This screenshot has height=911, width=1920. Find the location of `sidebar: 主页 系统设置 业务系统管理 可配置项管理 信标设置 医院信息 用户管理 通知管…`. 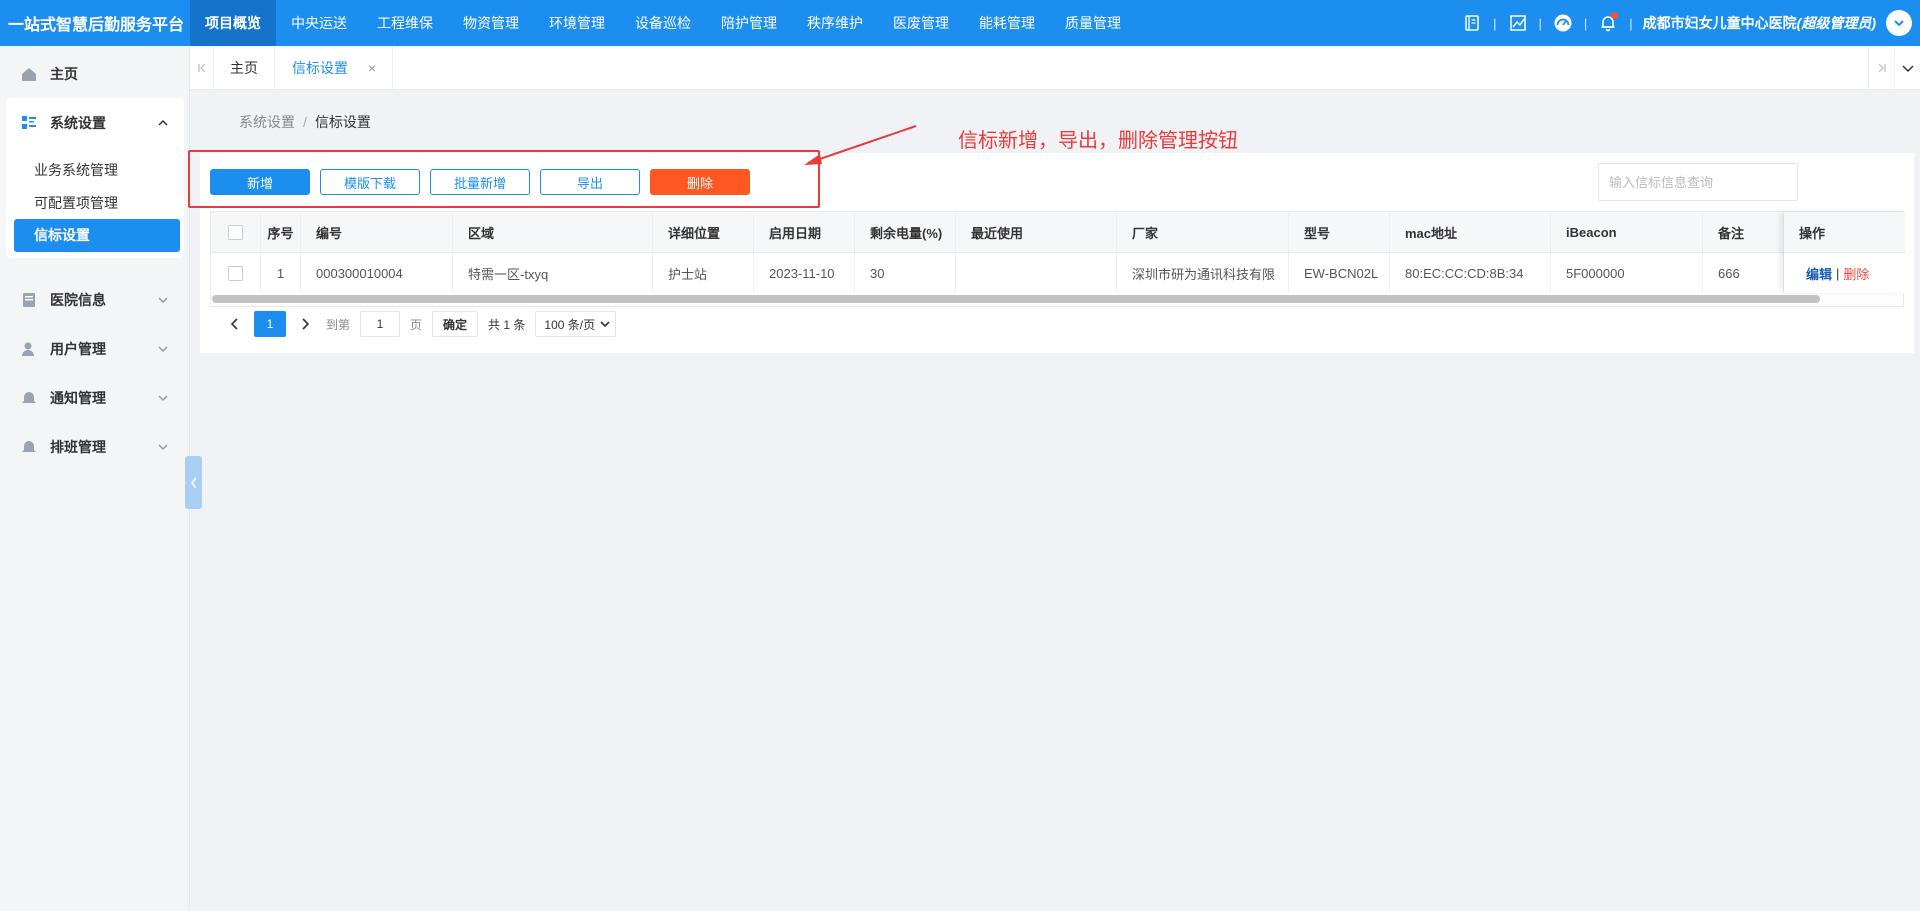

sidebar: 主页 系统设置 业务系统管理 可配置项管理 信标设置 医院信息 用户管理 通知管… is located at coordinates (95, 478).